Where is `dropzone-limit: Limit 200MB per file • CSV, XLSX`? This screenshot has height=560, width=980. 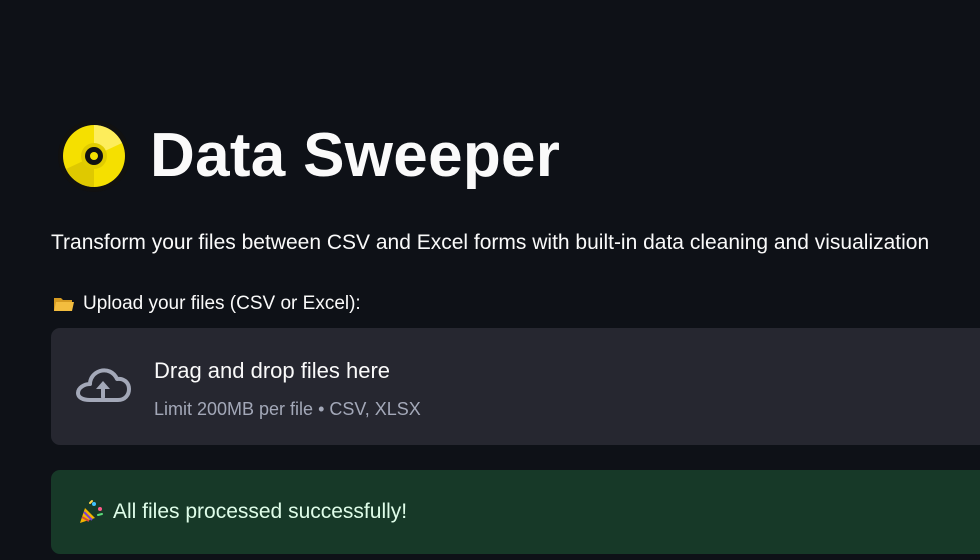
dropzone-limit: Limit 200MB per file • CSV, XLSX is located at coordinates (287, 409).